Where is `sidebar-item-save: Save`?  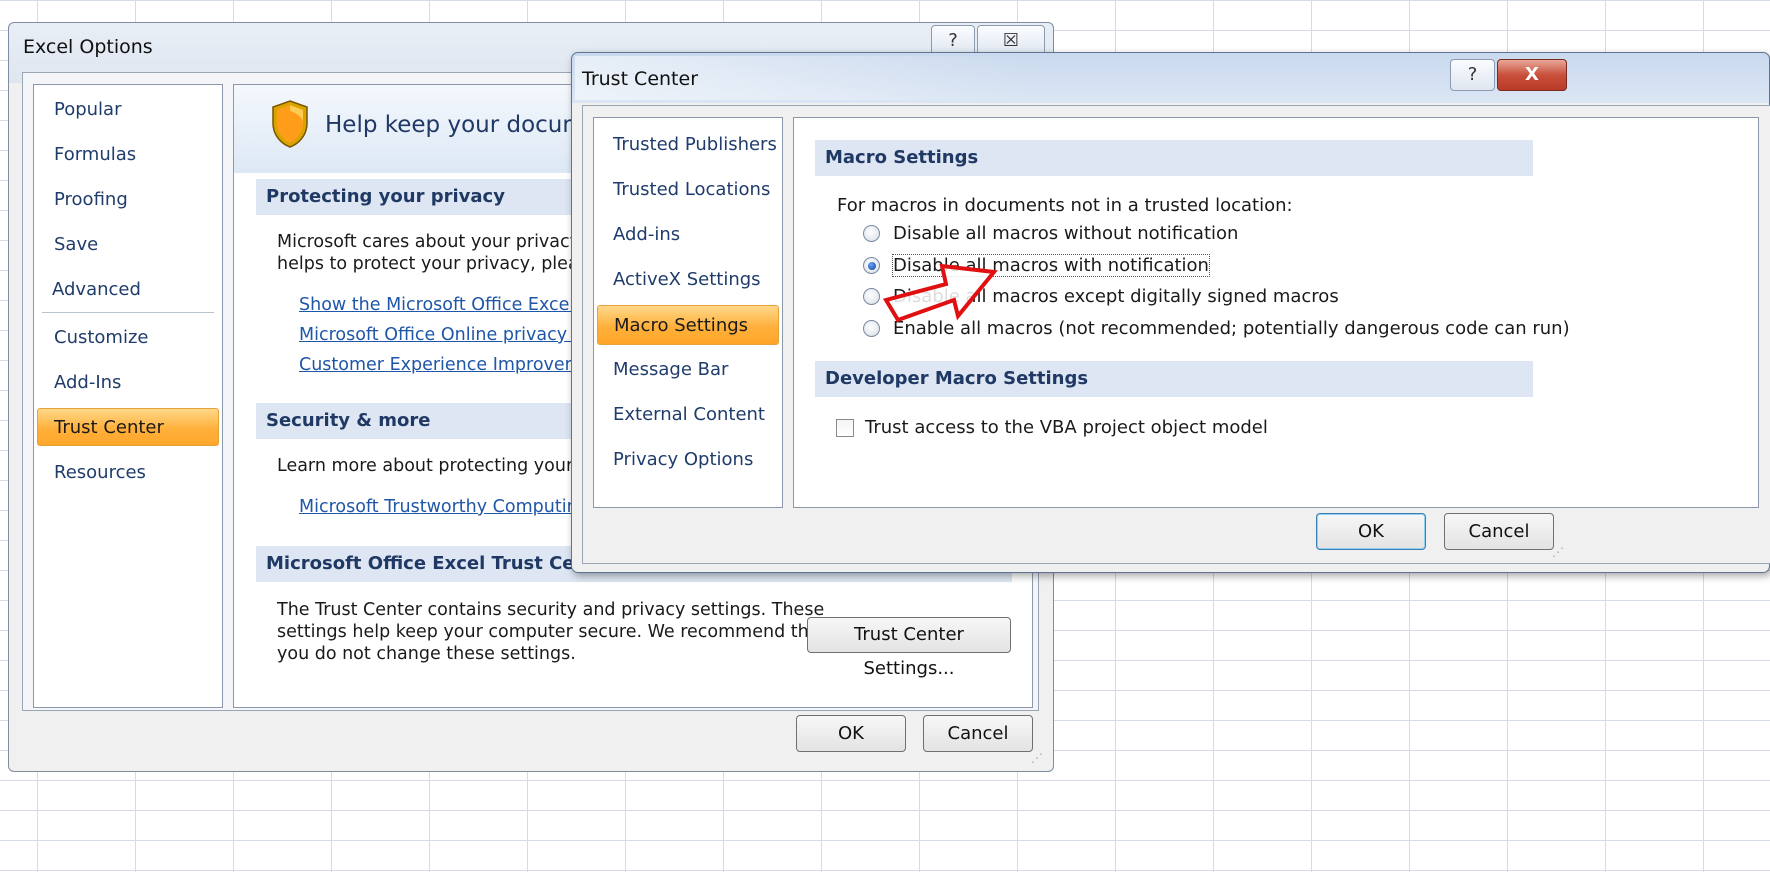 sidebar-item-save: Save is located at coordinates (128, 245).